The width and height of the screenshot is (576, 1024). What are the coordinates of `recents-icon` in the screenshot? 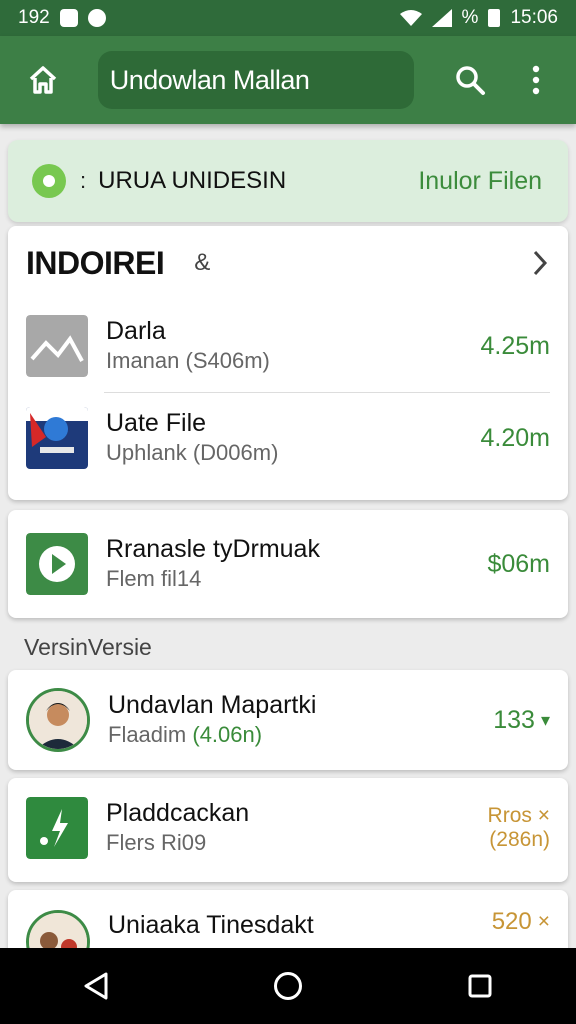 It's located at (480, 986).